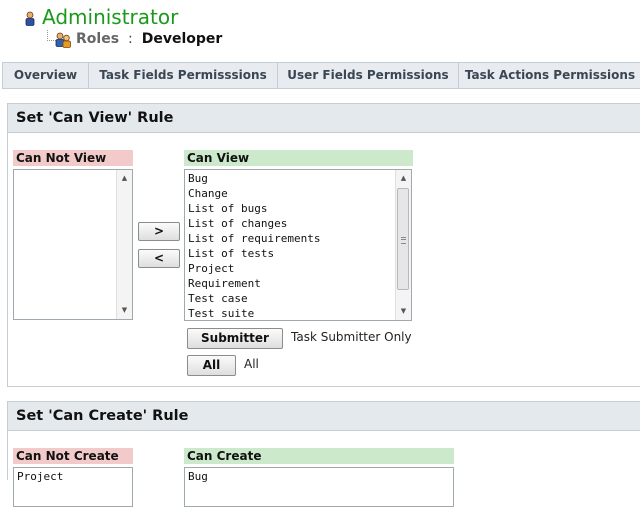  What do you see at coordinates (254, 313) in the screenshot?
I see `list-item: Test suite` at bounding box center [254, 313].